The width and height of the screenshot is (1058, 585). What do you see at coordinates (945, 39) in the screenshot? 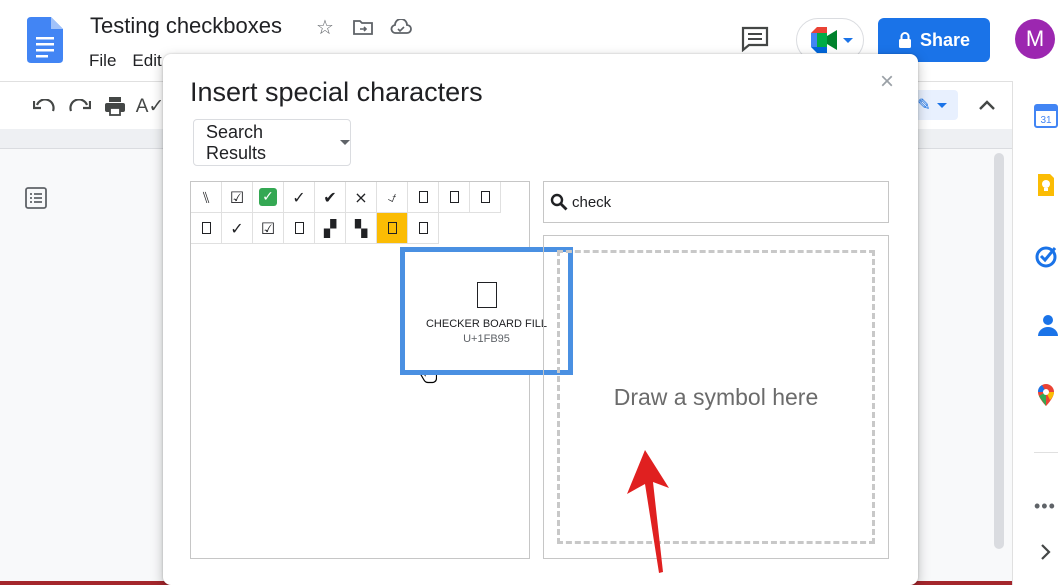
I see `share-label: Share` at bounding box center [945, 39].